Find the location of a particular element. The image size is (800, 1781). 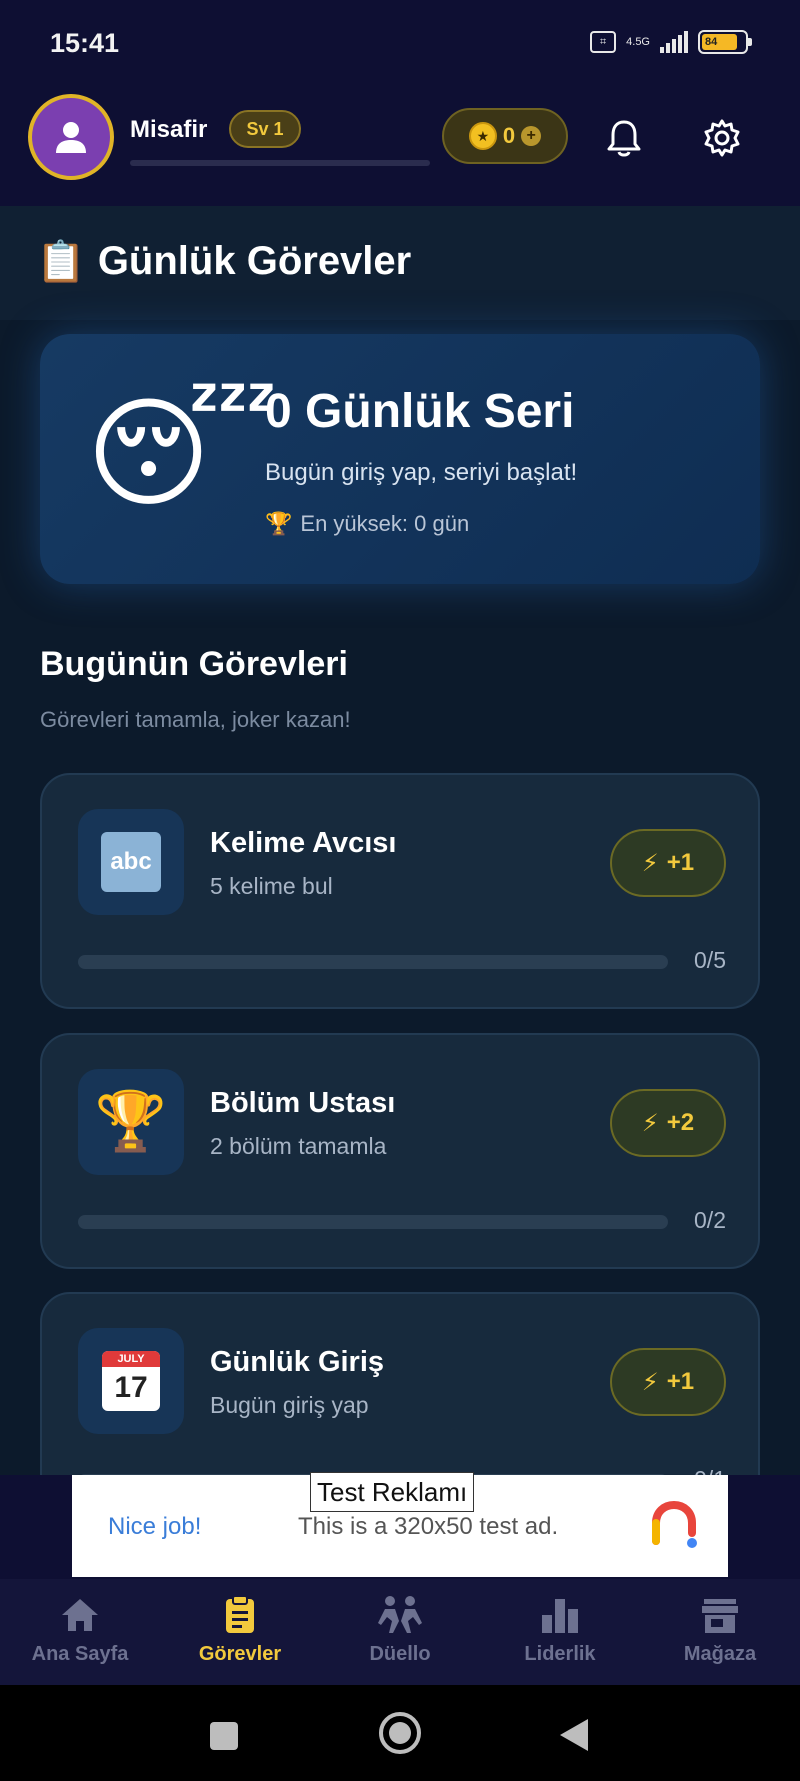

user-icon is located at coordinates (71, 137).